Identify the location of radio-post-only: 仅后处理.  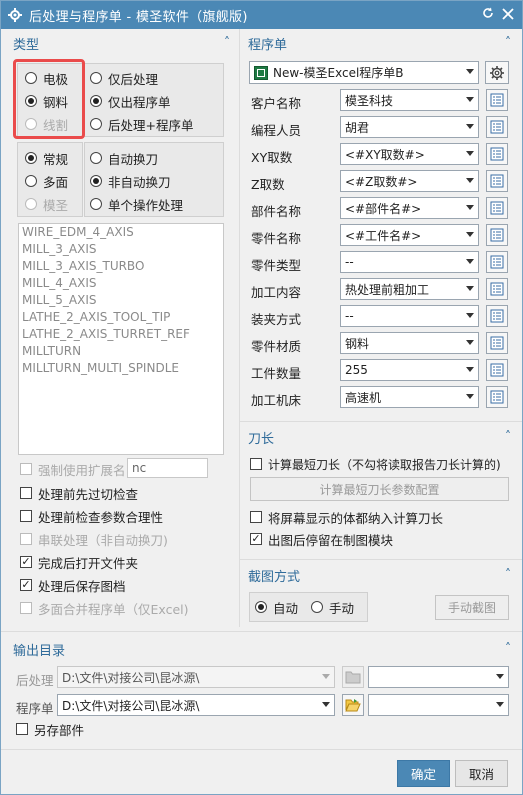
(124, 78).